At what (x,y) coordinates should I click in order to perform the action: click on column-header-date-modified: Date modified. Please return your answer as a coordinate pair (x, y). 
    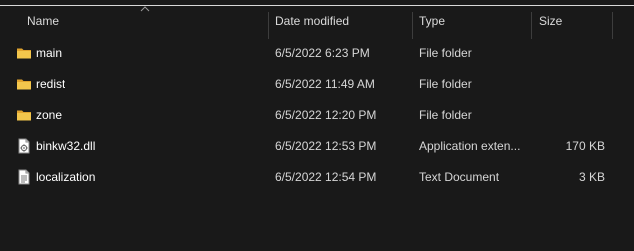
    Looking at the image, I should click on (342, 21).